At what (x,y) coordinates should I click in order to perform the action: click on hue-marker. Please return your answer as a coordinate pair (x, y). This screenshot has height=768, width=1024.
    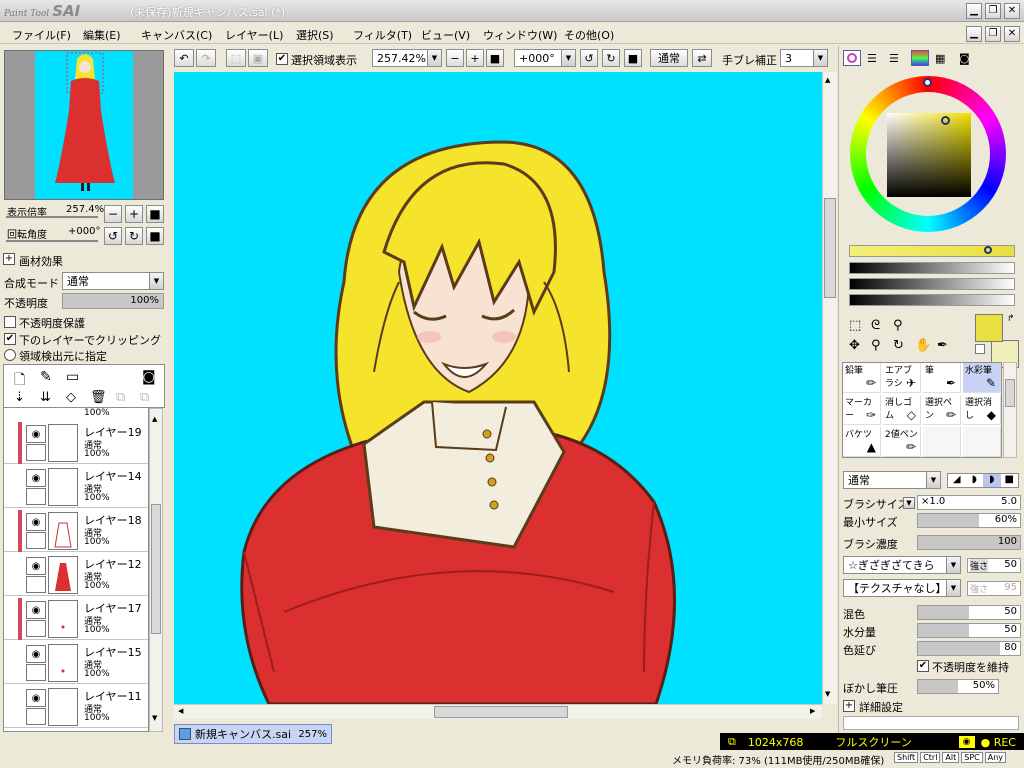
    Looking at the image, I should click on (927, 82).